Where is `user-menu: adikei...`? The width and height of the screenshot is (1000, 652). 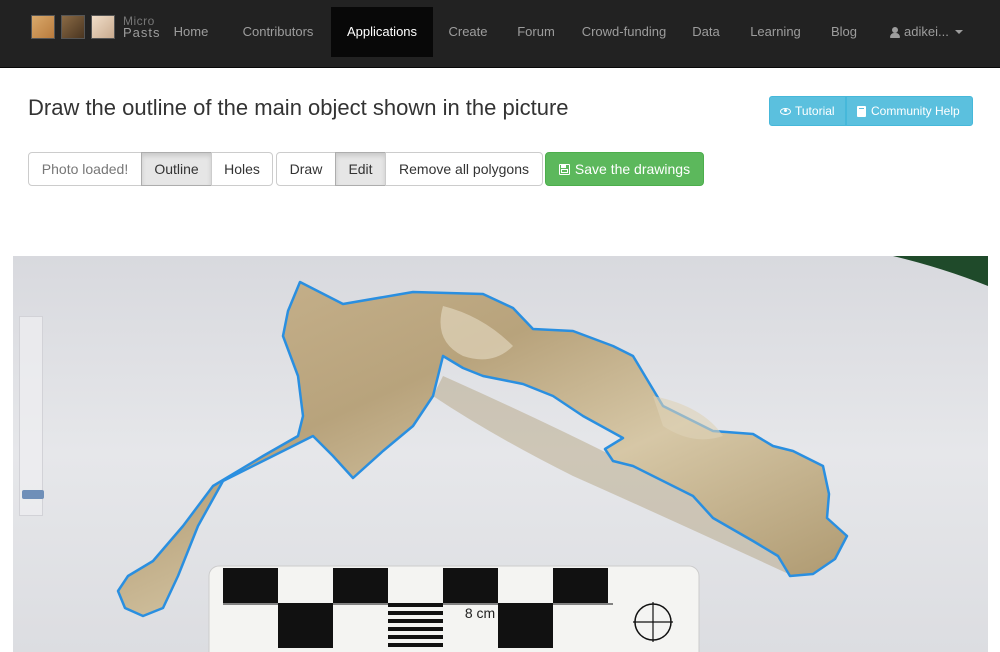
user-menu: adikei... is located at coordinates (926, 32).